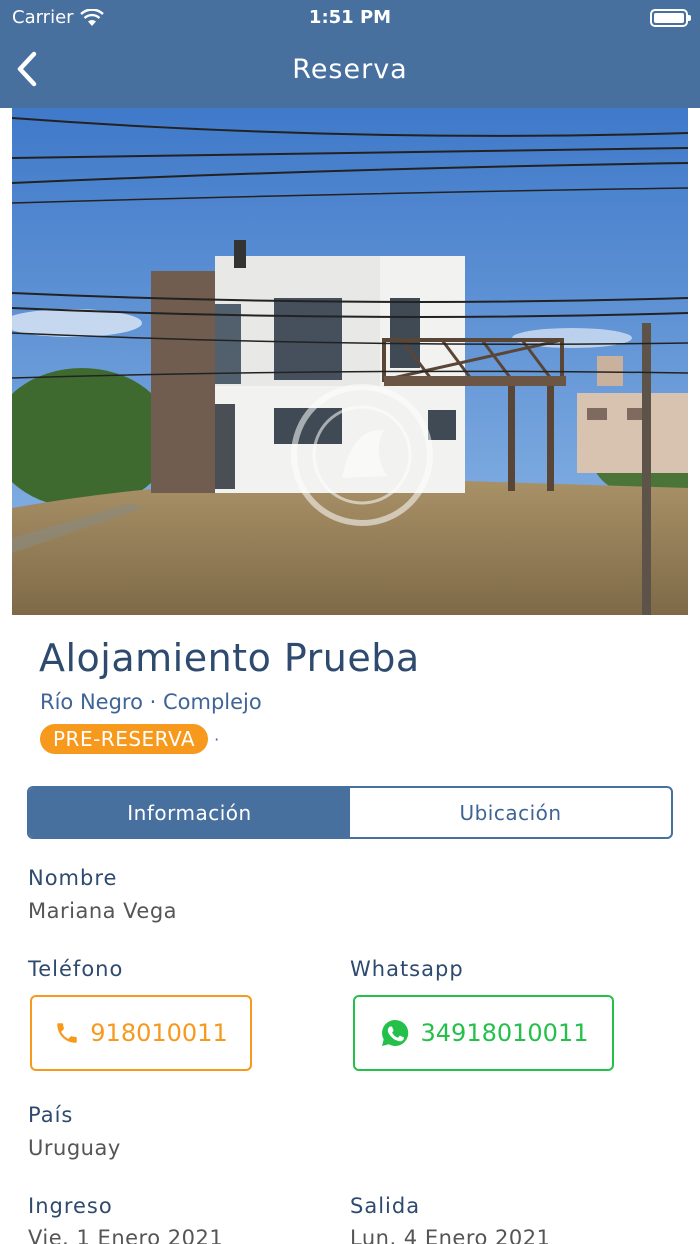 This screenshot has width=700, height=1244. I want to click on pais-label: País, so click(51, 1115).